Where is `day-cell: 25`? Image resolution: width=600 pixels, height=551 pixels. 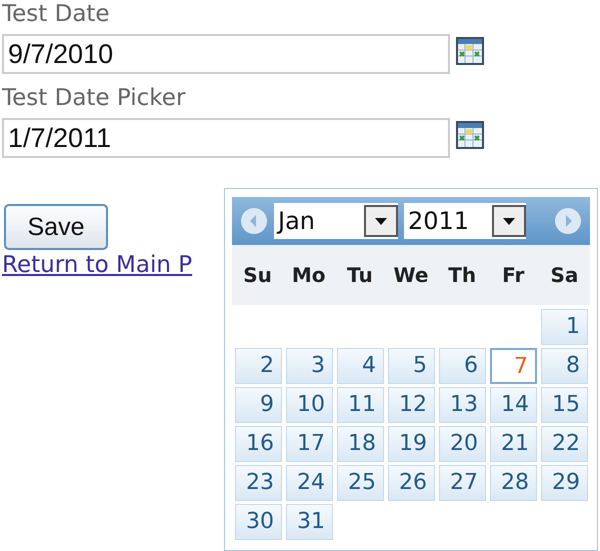
day-cell: 25 is located at coordinates (360, 483).